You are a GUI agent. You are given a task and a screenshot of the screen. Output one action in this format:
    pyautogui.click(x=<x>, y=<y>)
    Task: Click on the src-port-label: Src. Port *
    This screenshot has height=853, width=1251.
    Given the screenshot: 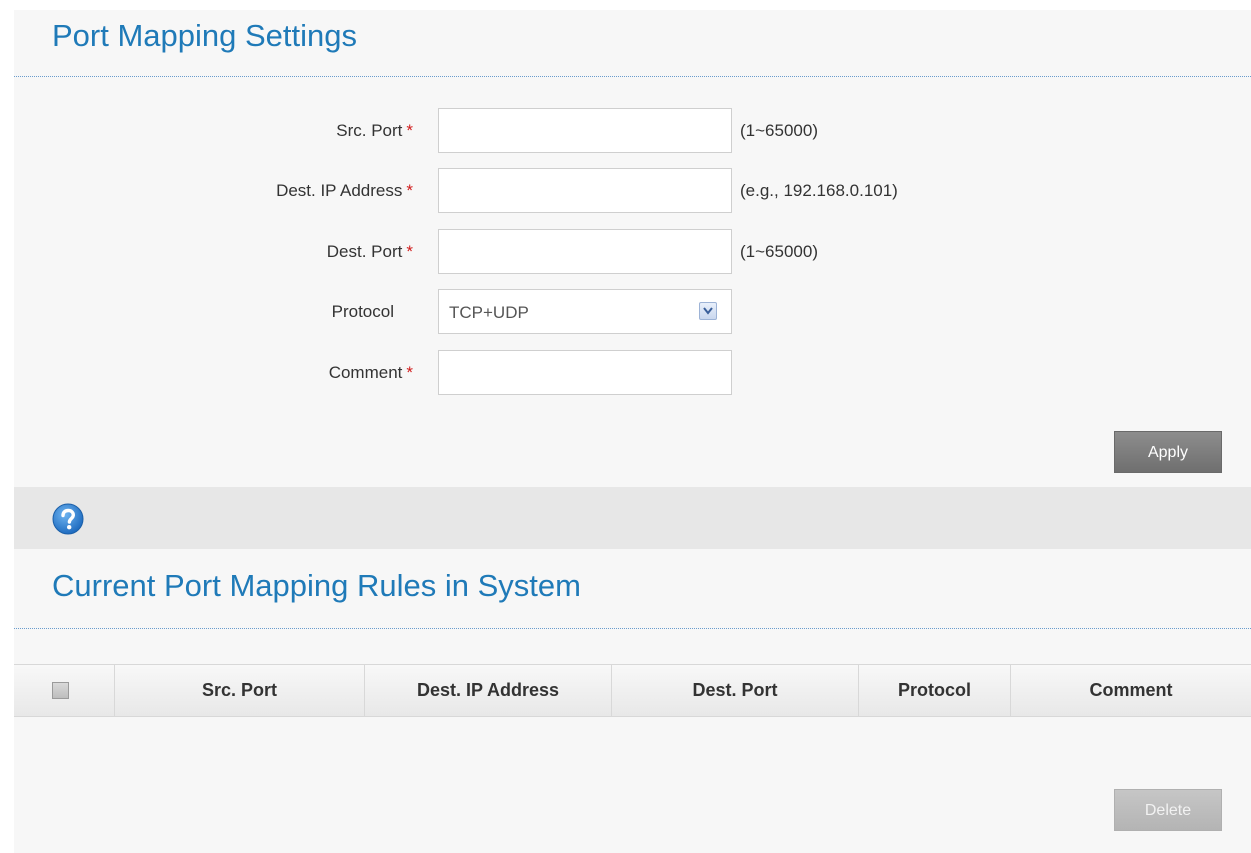 What is the action you would take?
    pyautogui.click(x=374, y=130)
    